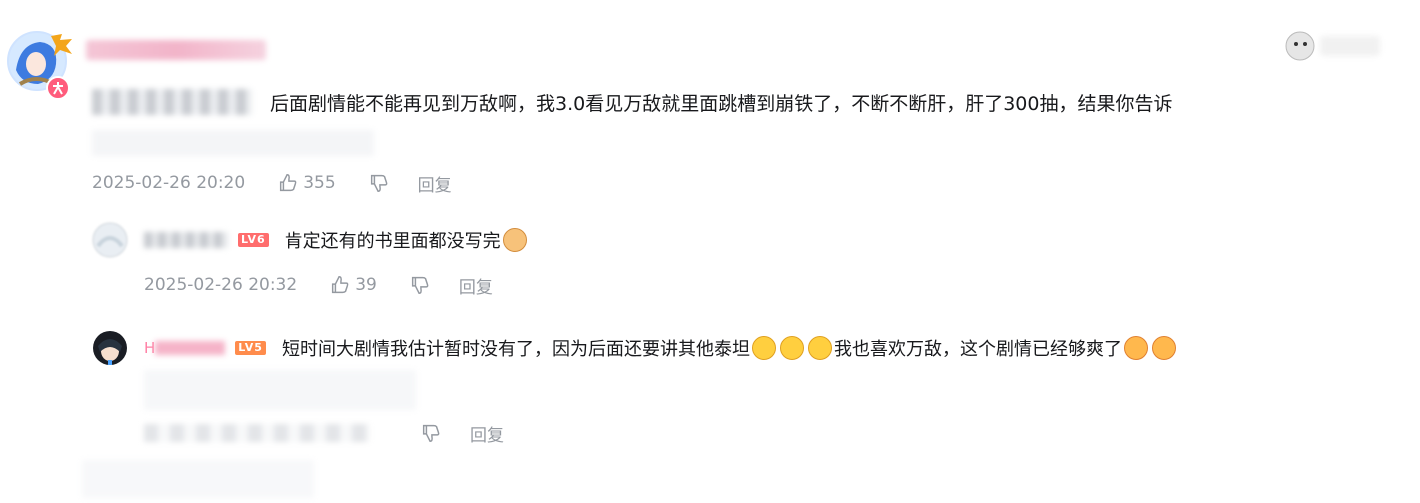 This screenshot has width=1420, height=503. What do you see at coordinates (62, 45) in the screenshot?
I see `avatar-pendant-icon` at bounding box center [62, 45].